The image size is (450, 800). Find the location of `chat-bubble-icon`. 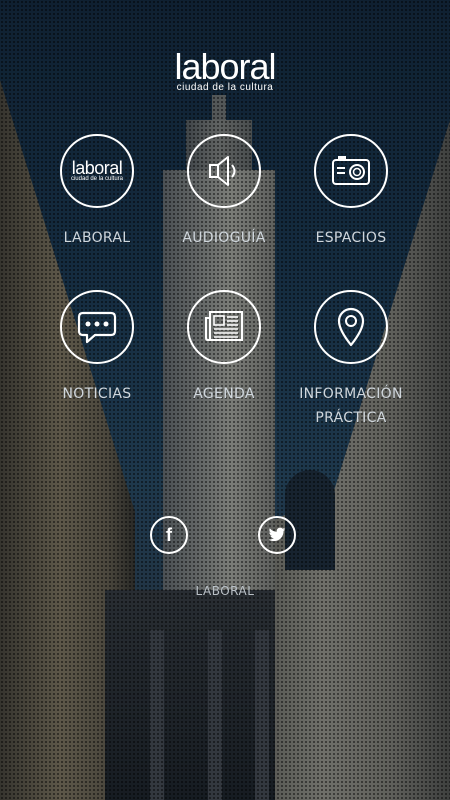

chat-bubble-icon is located at coordinates (97, 327).